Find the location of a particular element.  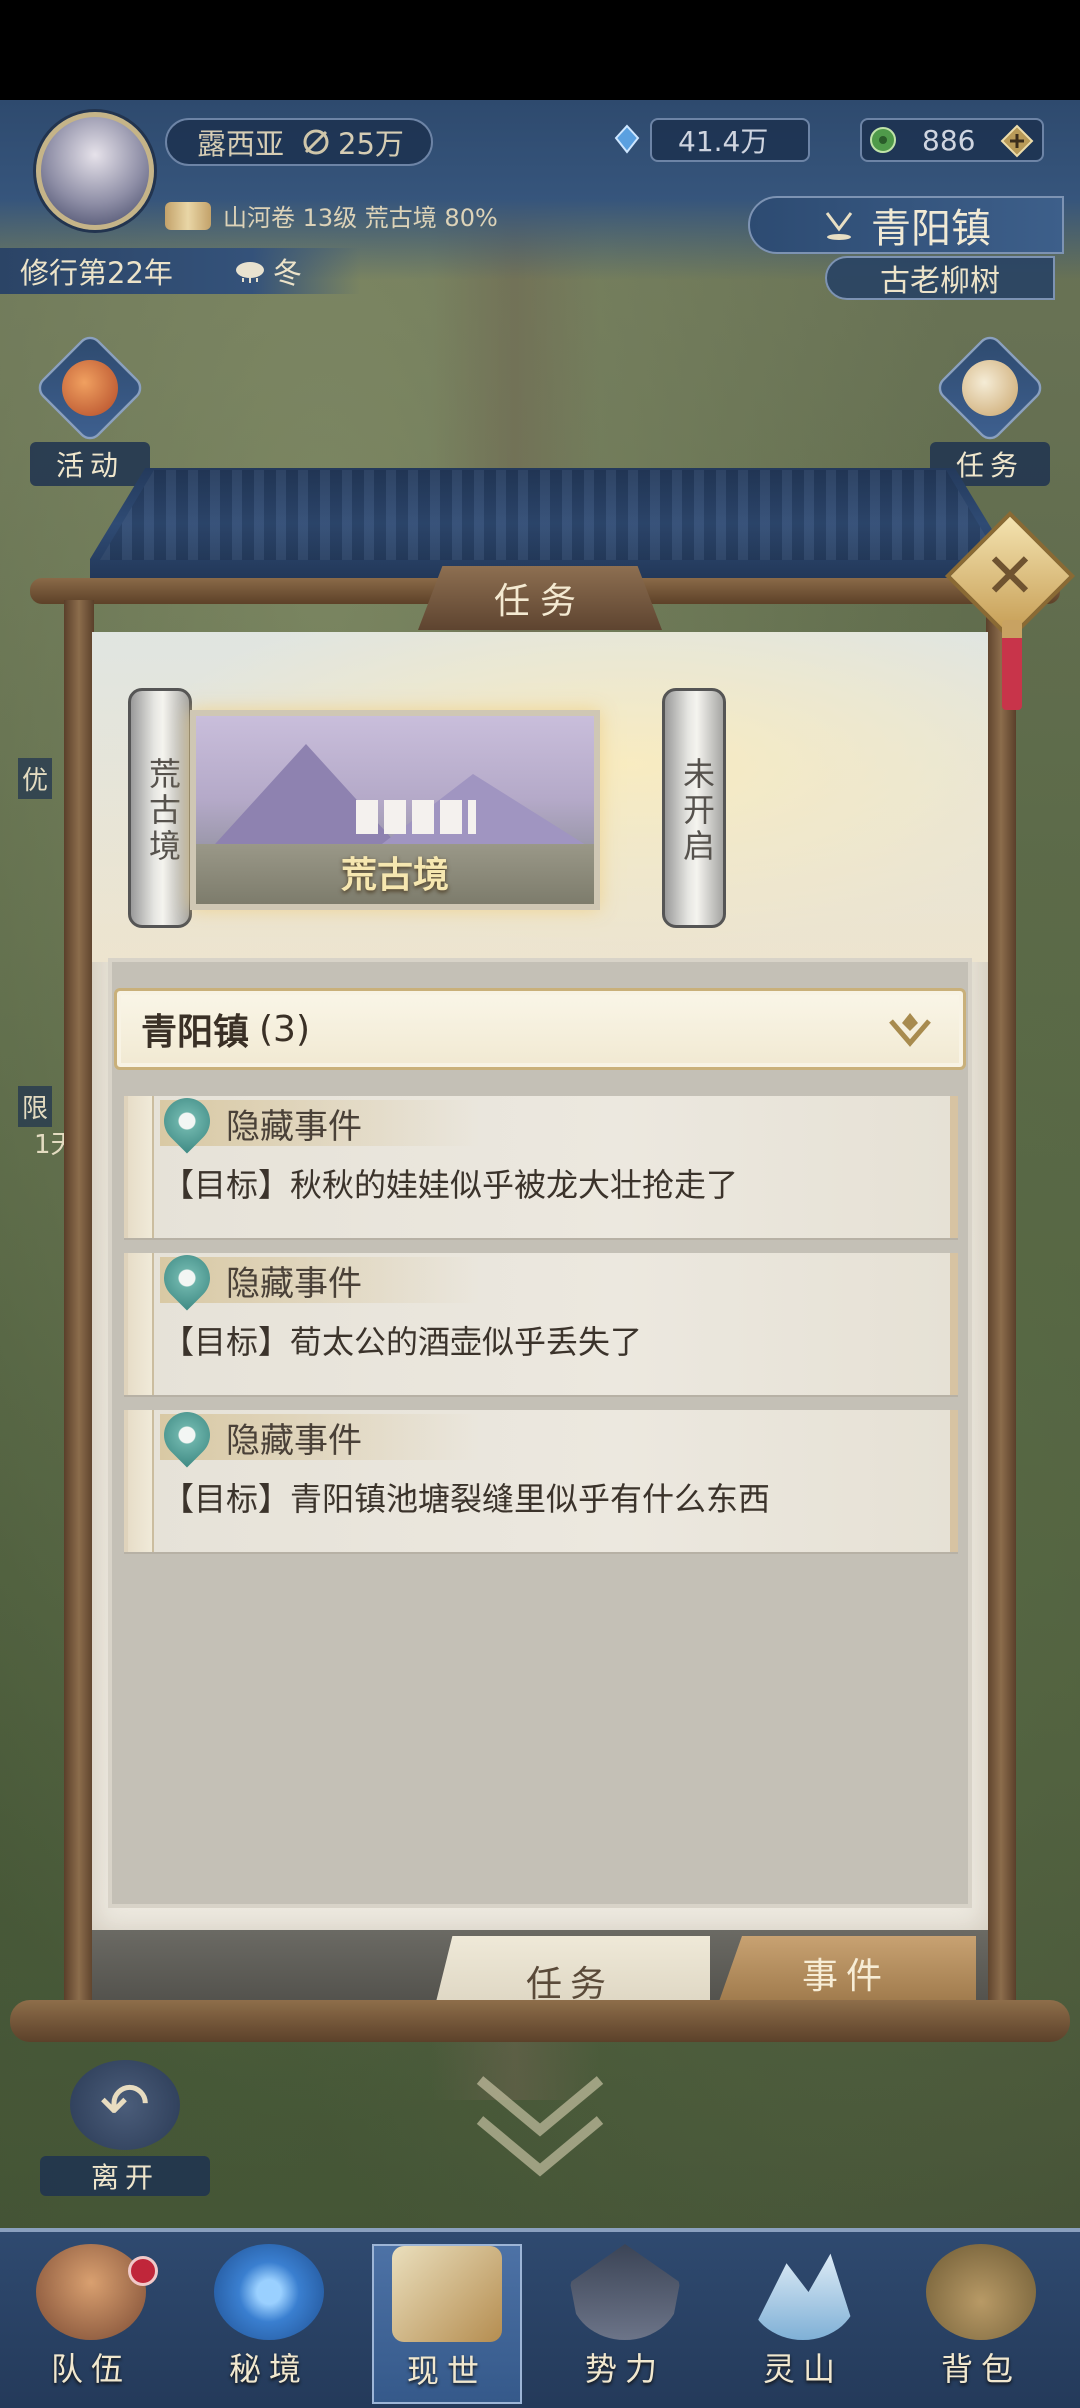

tab-event: 事件 is located at coordinates (846, 1973).